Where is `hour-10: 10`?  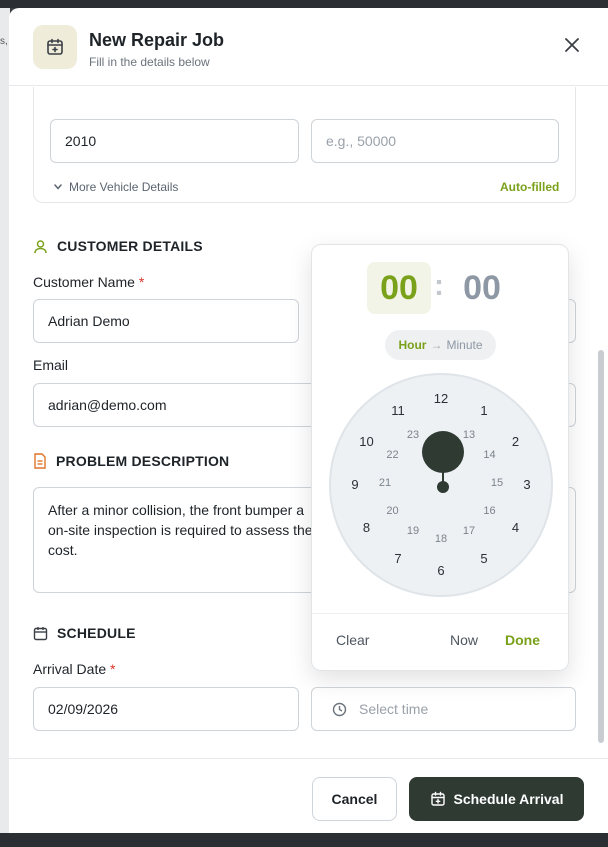
hour-10: 10 is located at coordinates (367, 442).